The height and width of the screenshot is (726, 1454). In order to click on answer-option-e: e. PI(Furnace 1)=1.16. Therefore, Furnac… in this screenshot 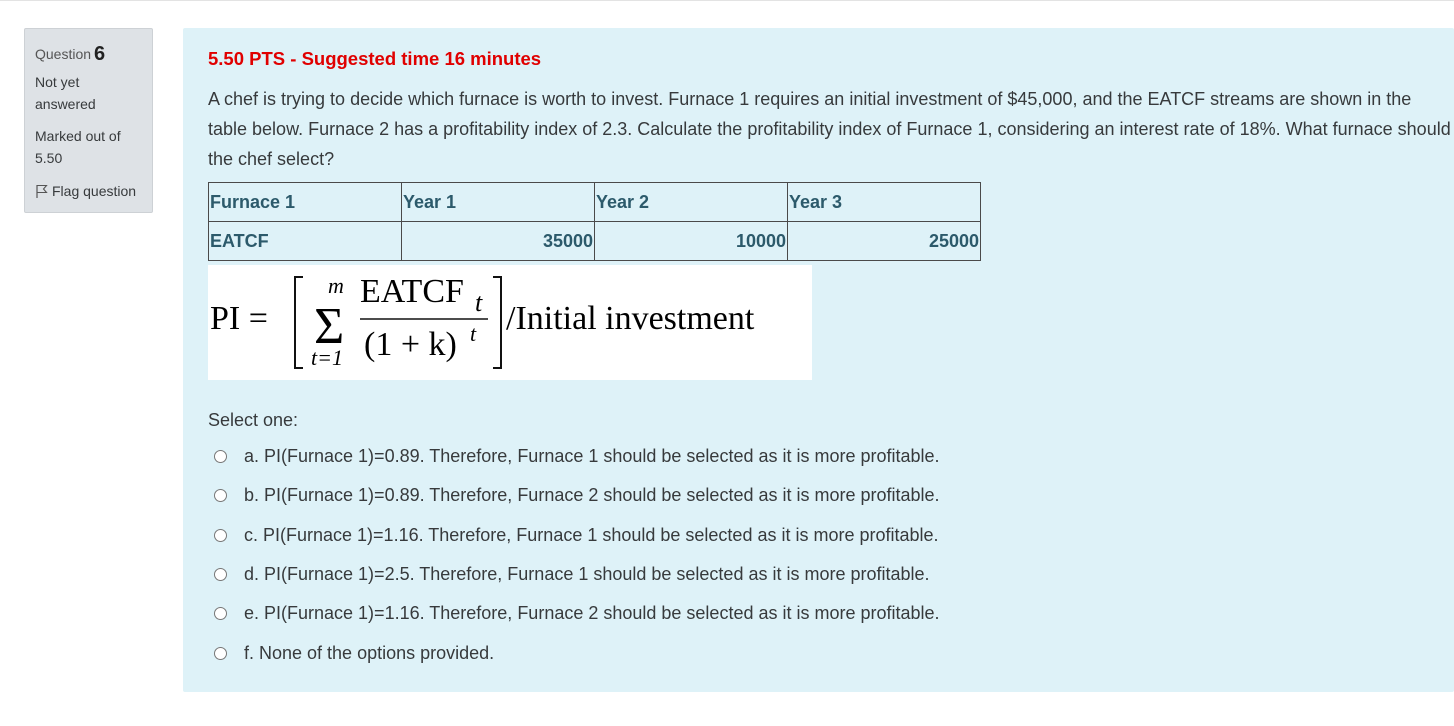, I will do `click(577, 613)`.